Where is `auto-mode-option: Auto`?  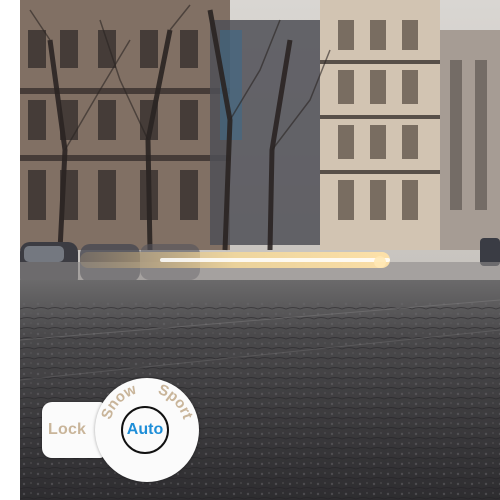 auto-mode-option: Auto is located at coordinates (145, 430).